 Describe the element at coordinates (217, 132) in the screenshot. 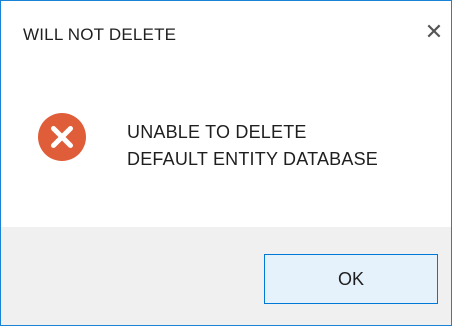

I see `message-line-1: UNABLE TO DELETE` at that location.